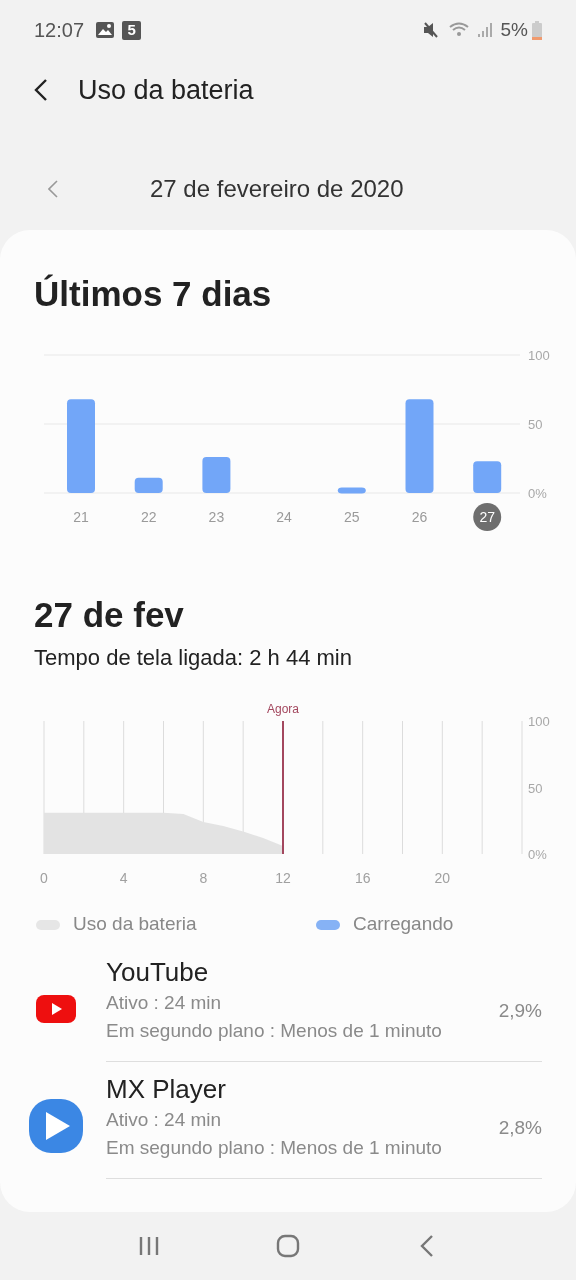  What do you see at coordinates (109, 614) in the screenshot?
I see `section-title: 27 de fev` at bounding box center [109, 614].